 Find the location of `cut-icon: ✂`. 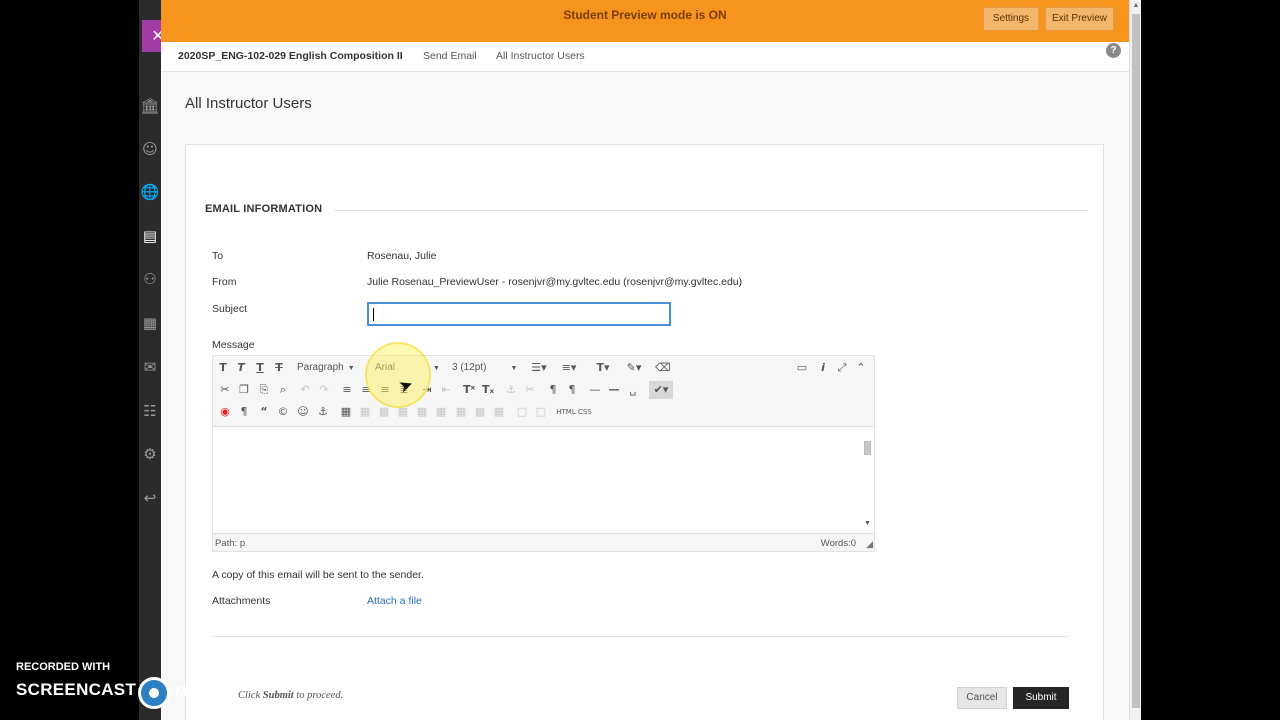

cut-icon: ✂ is located at coordinates (225, 390).